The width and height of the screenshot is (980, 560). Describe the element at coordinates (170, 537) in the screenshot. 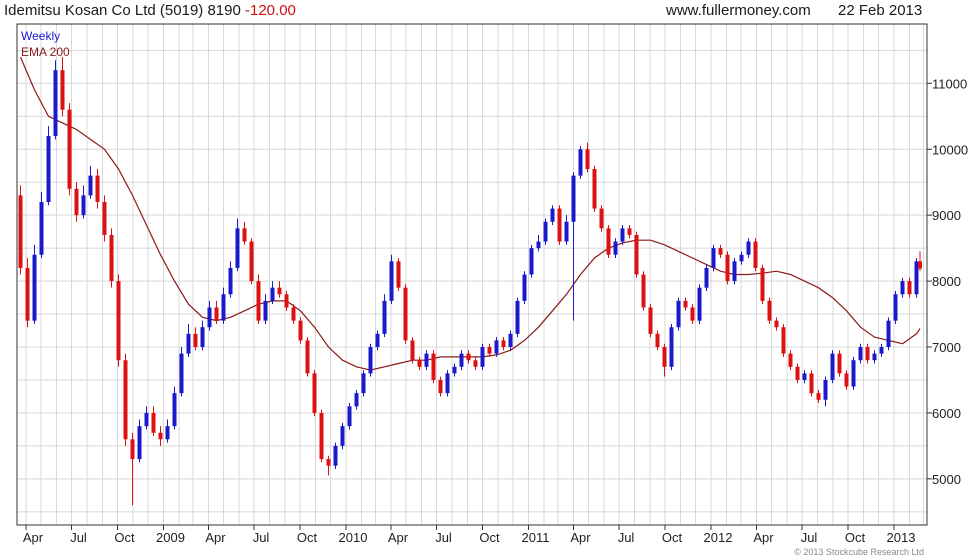

I see `x-tick-label: 2009` at that location.